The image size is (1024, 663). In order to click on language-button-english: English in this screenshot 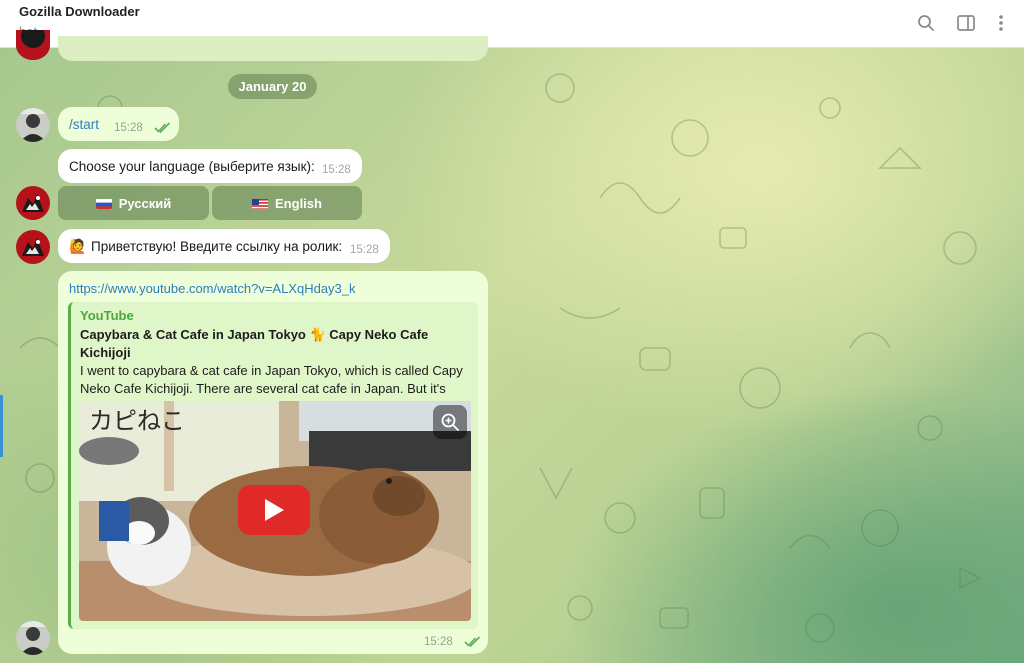, I will do `click(287, 203)`.